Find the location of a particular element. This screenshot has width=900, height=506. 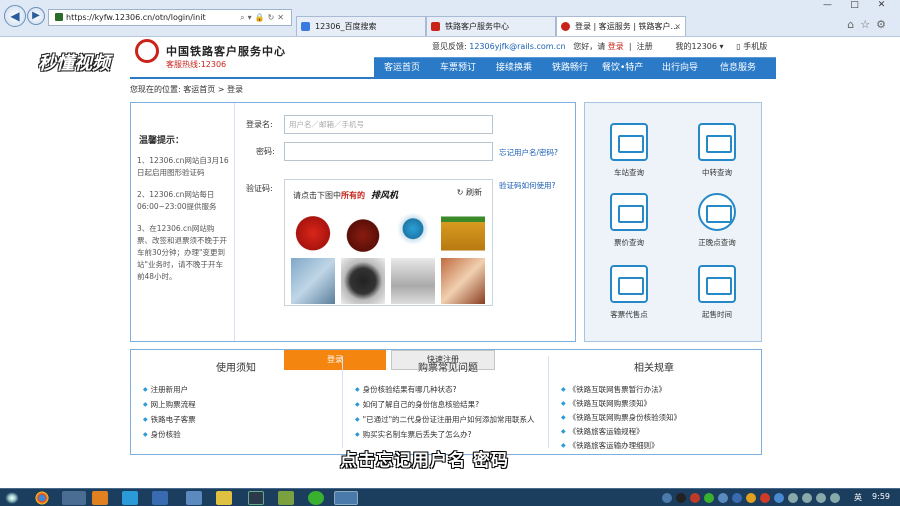

flag-icon is located at coordinates (821, 498).